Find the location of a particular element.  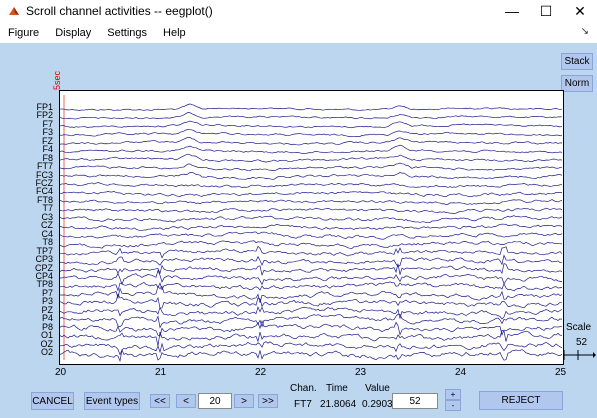

trace-cpz is located at coordinates (311, 270).